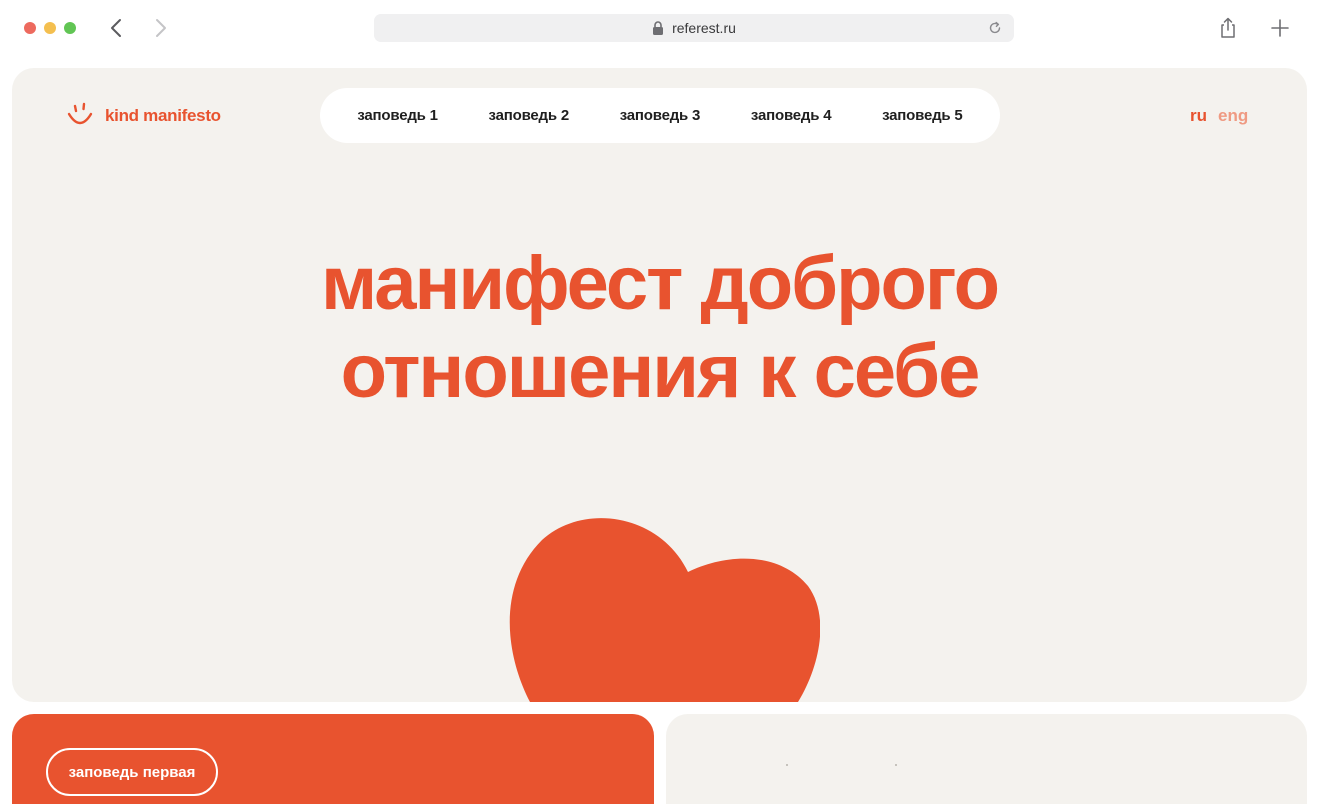  What do you see at coordinates (397, 115) in the screenshot?
I see `nav-item-commandment-1: заповедь 1` at bounding box center [397, 115].